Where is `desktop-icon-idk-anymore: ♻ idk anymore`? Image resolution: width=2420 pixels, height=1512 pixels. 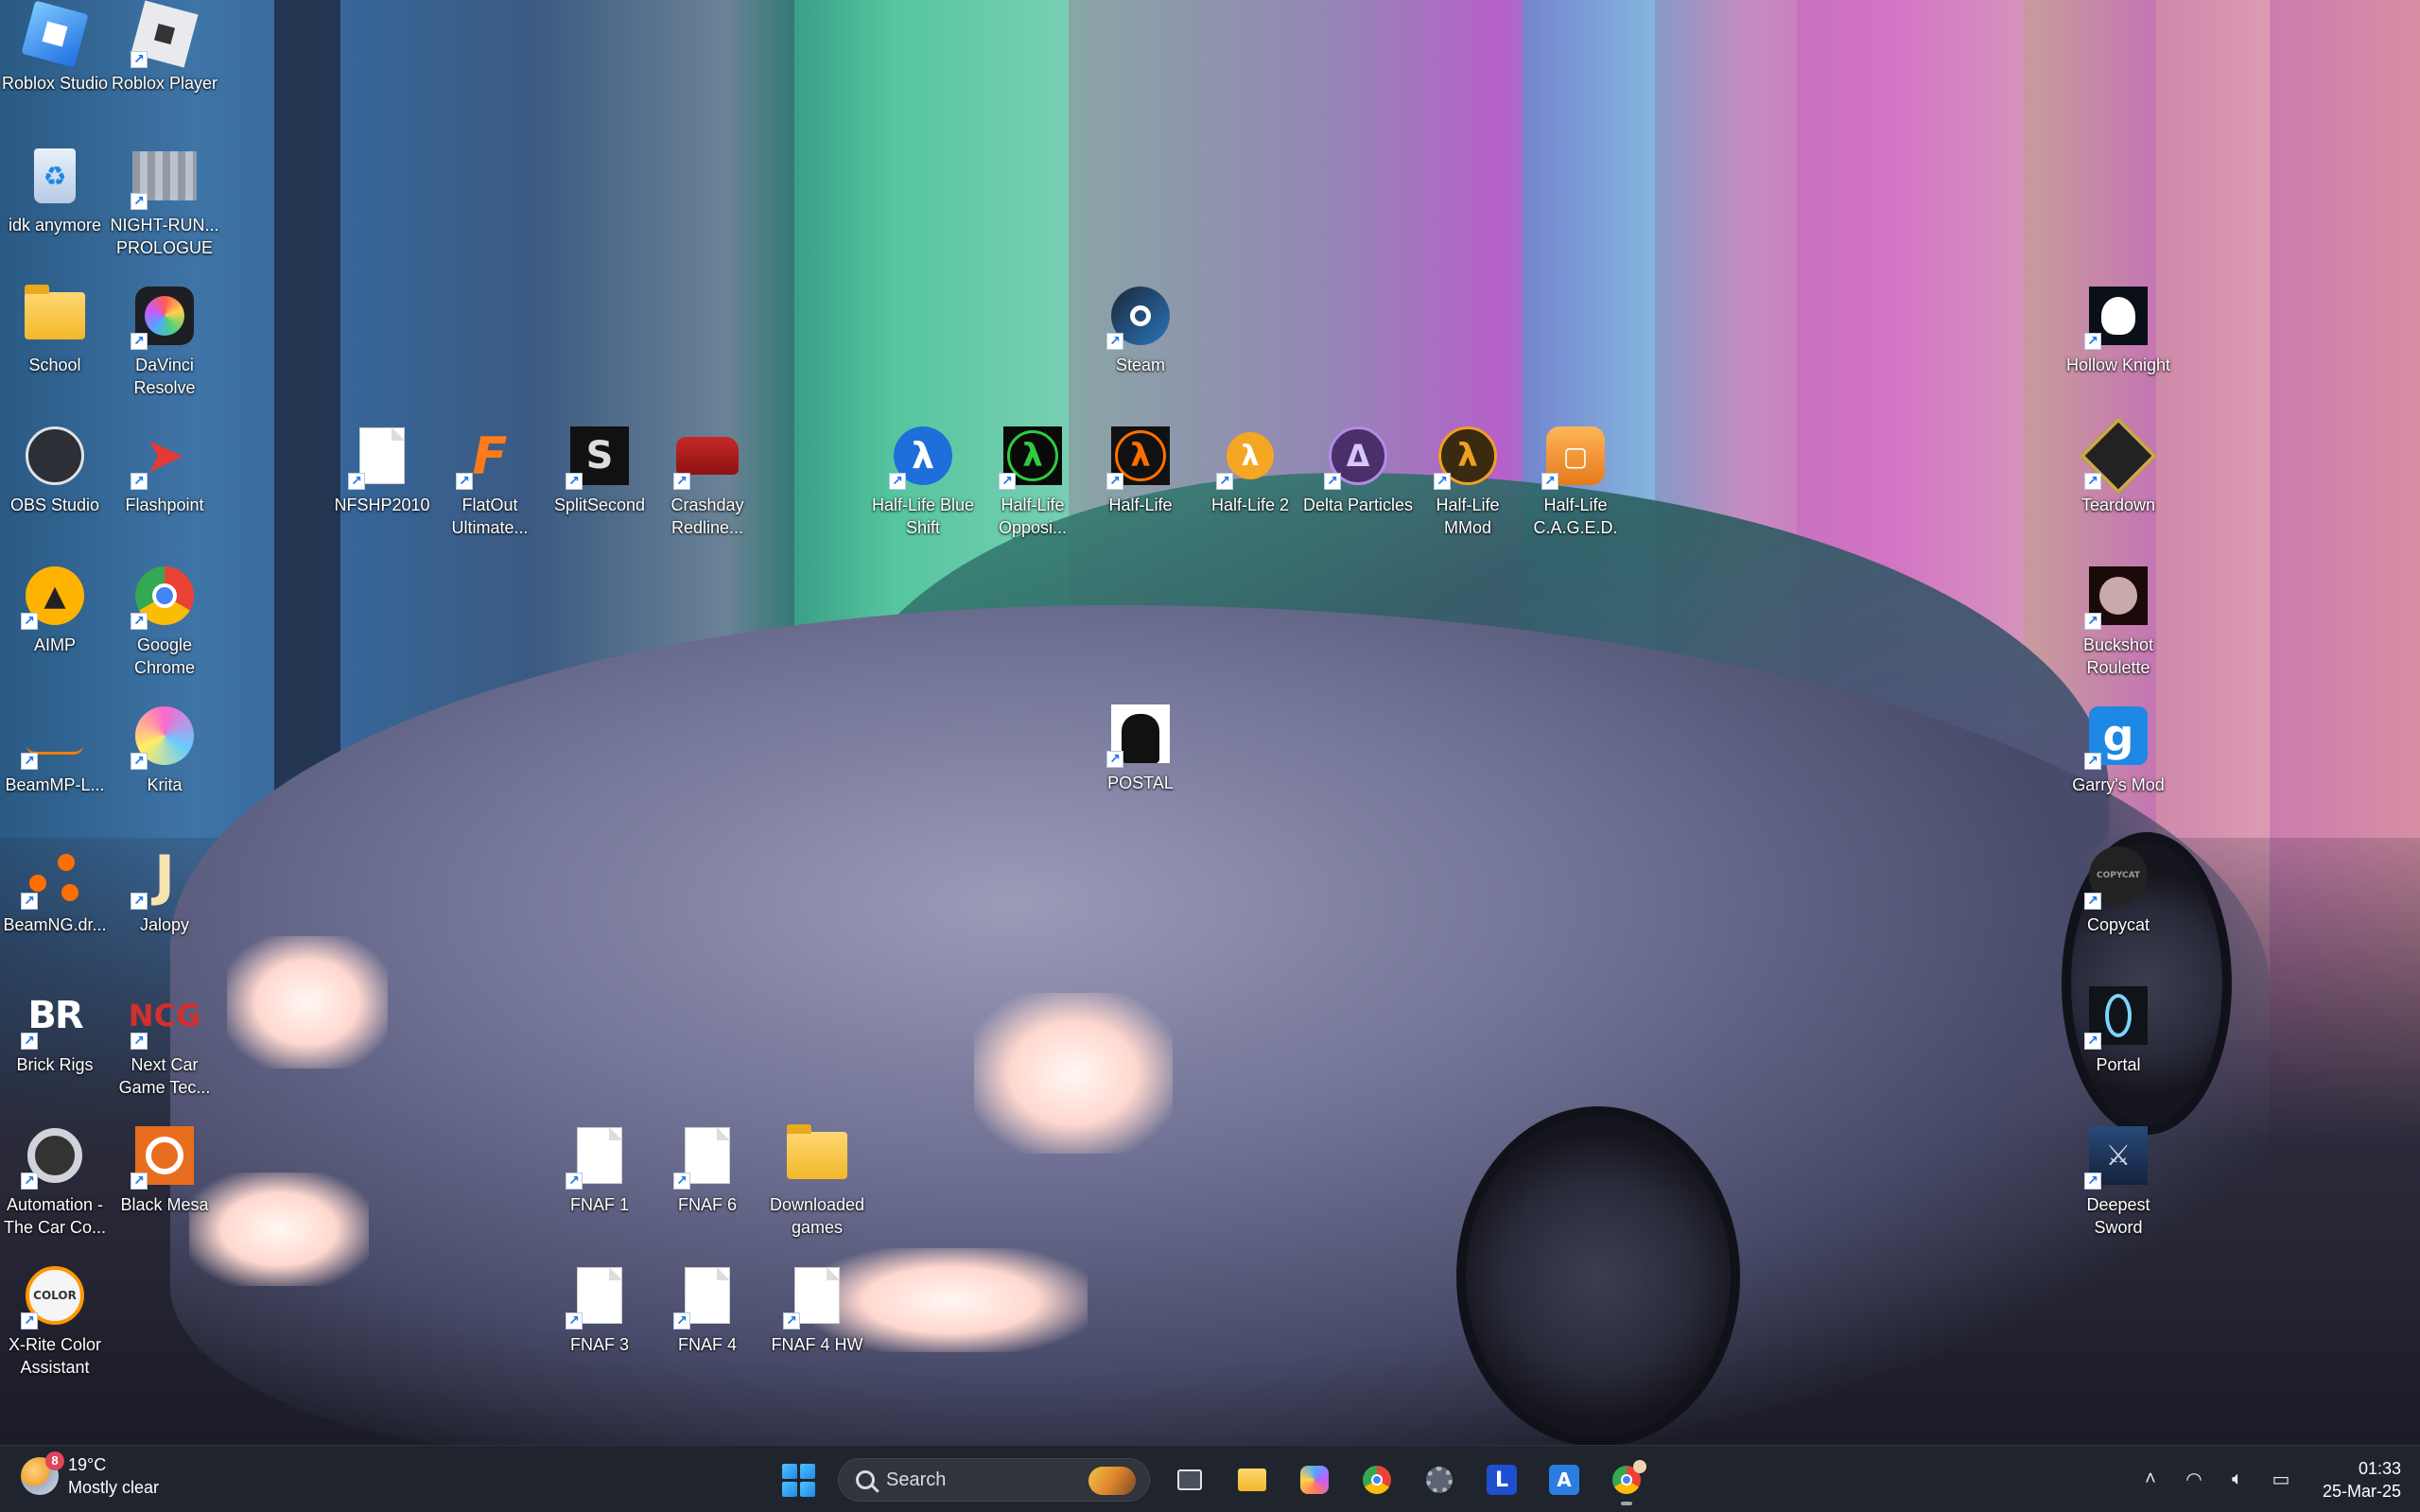 desktop-icon-idk-anymore: ♻ idk anymore is located at coordinates (55, 189).